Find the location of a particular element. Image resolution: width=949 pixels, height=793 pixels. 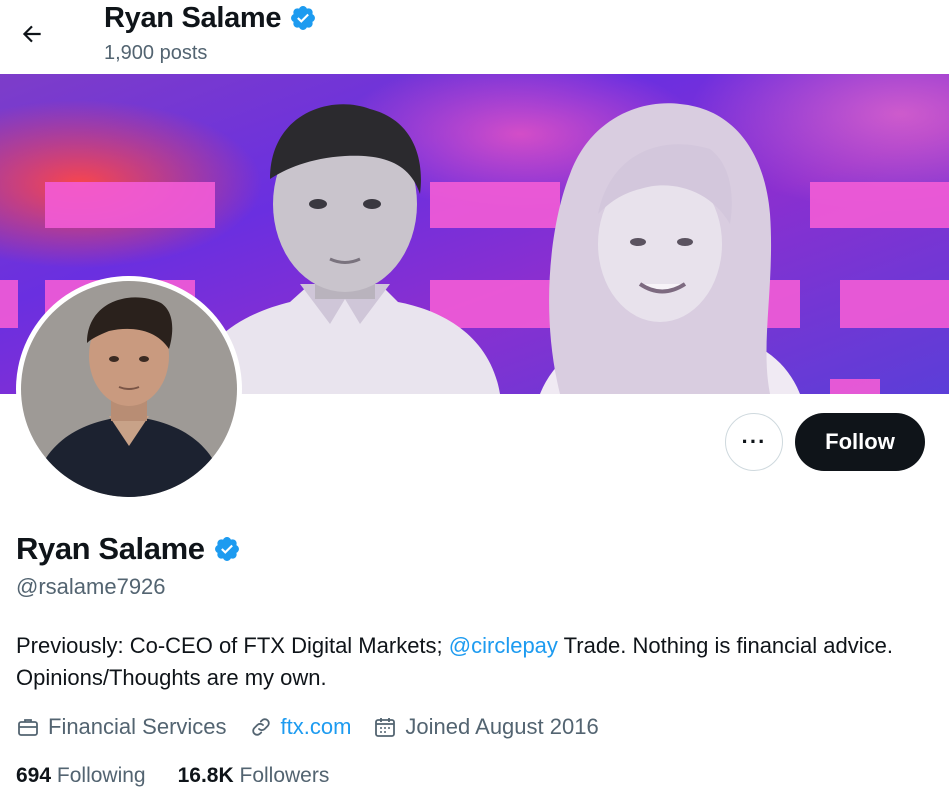

following-link: 694 Following is located at coordinates (81, 776).